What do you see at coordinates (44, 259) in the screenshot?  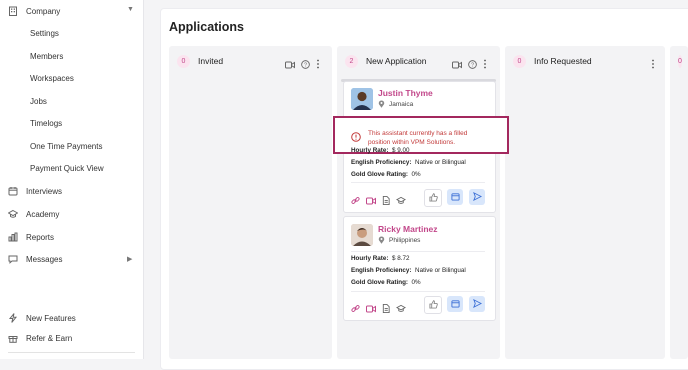 I see `sidebar-item-label: Messages` at bounding box center [44, 259].